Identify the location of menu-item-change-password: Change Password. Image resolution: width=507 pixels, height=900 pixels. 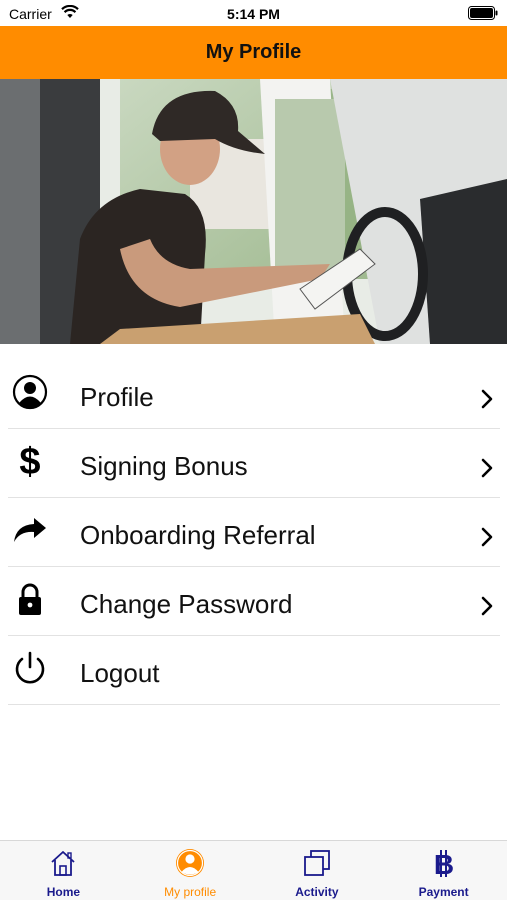
(254, 601).